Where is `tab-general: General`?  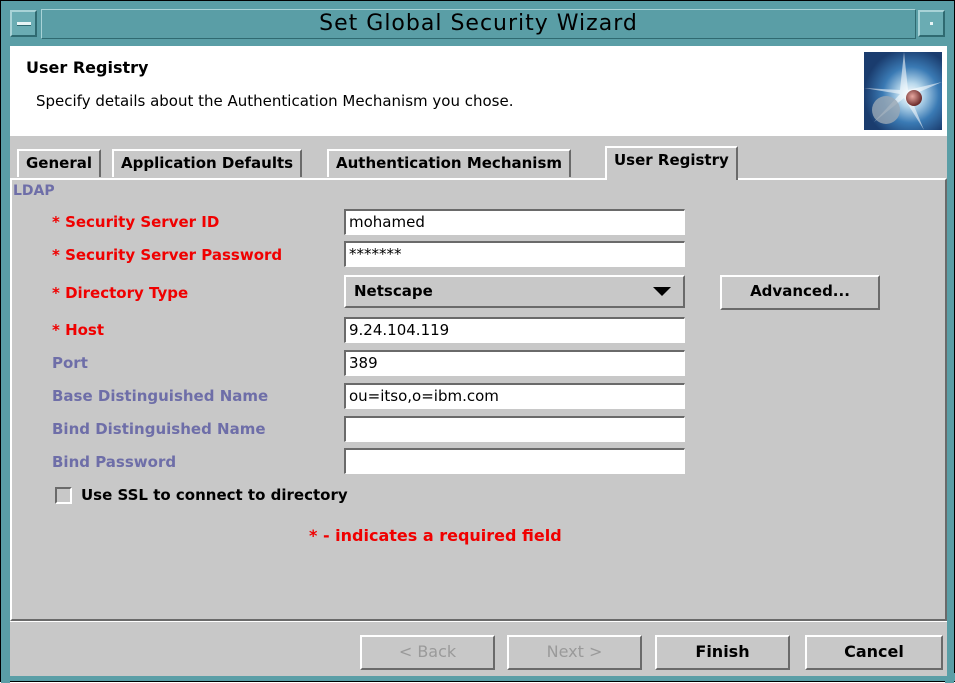
tab-general: General is located at coordinates (59, 163).